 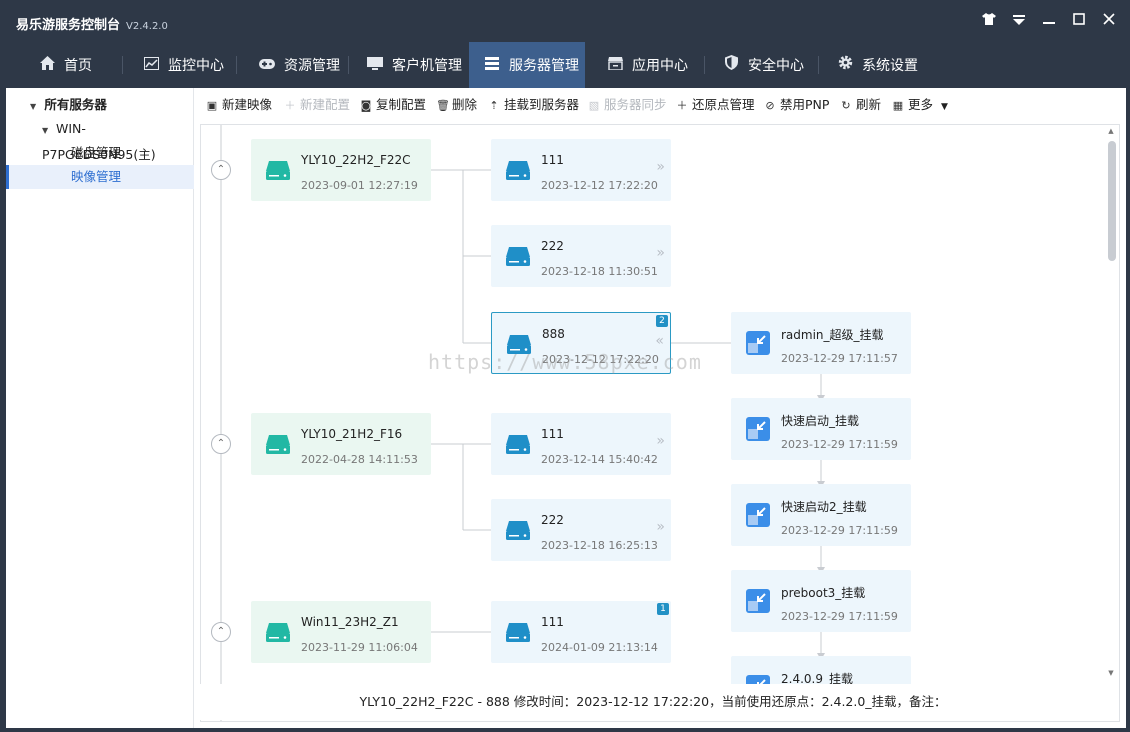 What do you see at coordinates (581, 444) in the screenshot?
I see `config-card: 111 2023-12-14 15:40:42 »` at bounding box center [581, 444].